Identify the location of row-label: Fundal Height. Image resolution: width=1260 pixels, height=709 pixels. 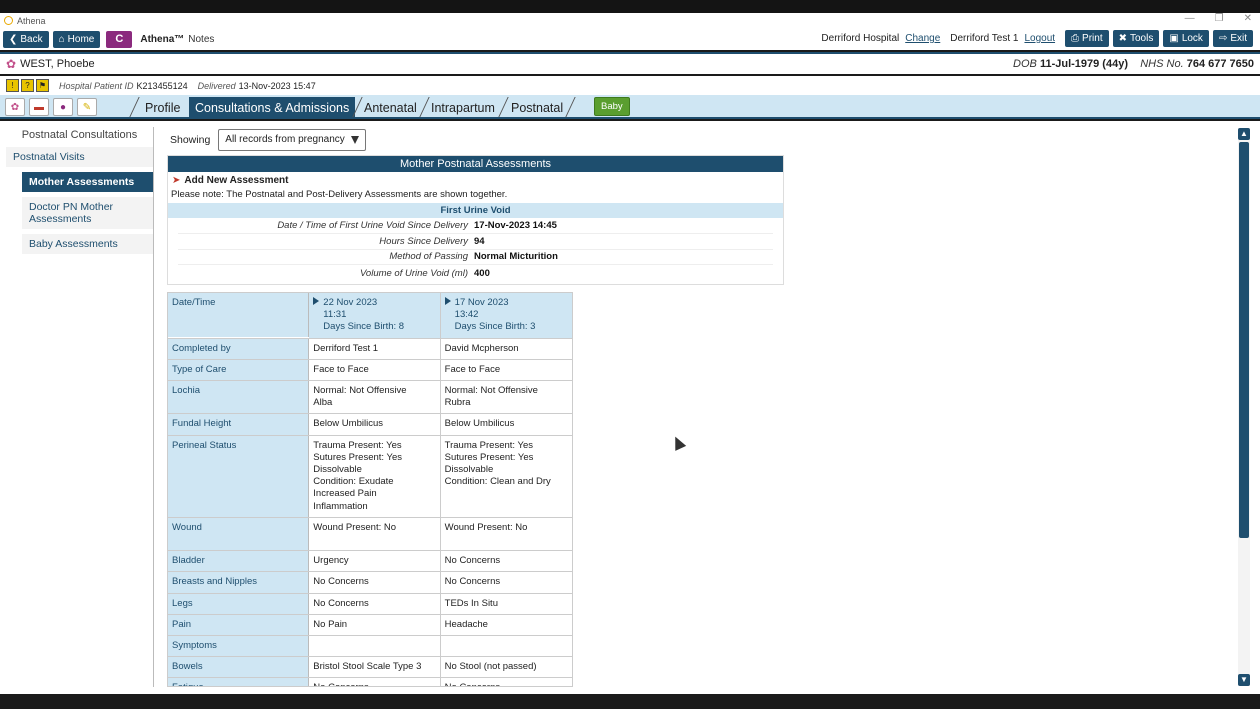
(239, 424).